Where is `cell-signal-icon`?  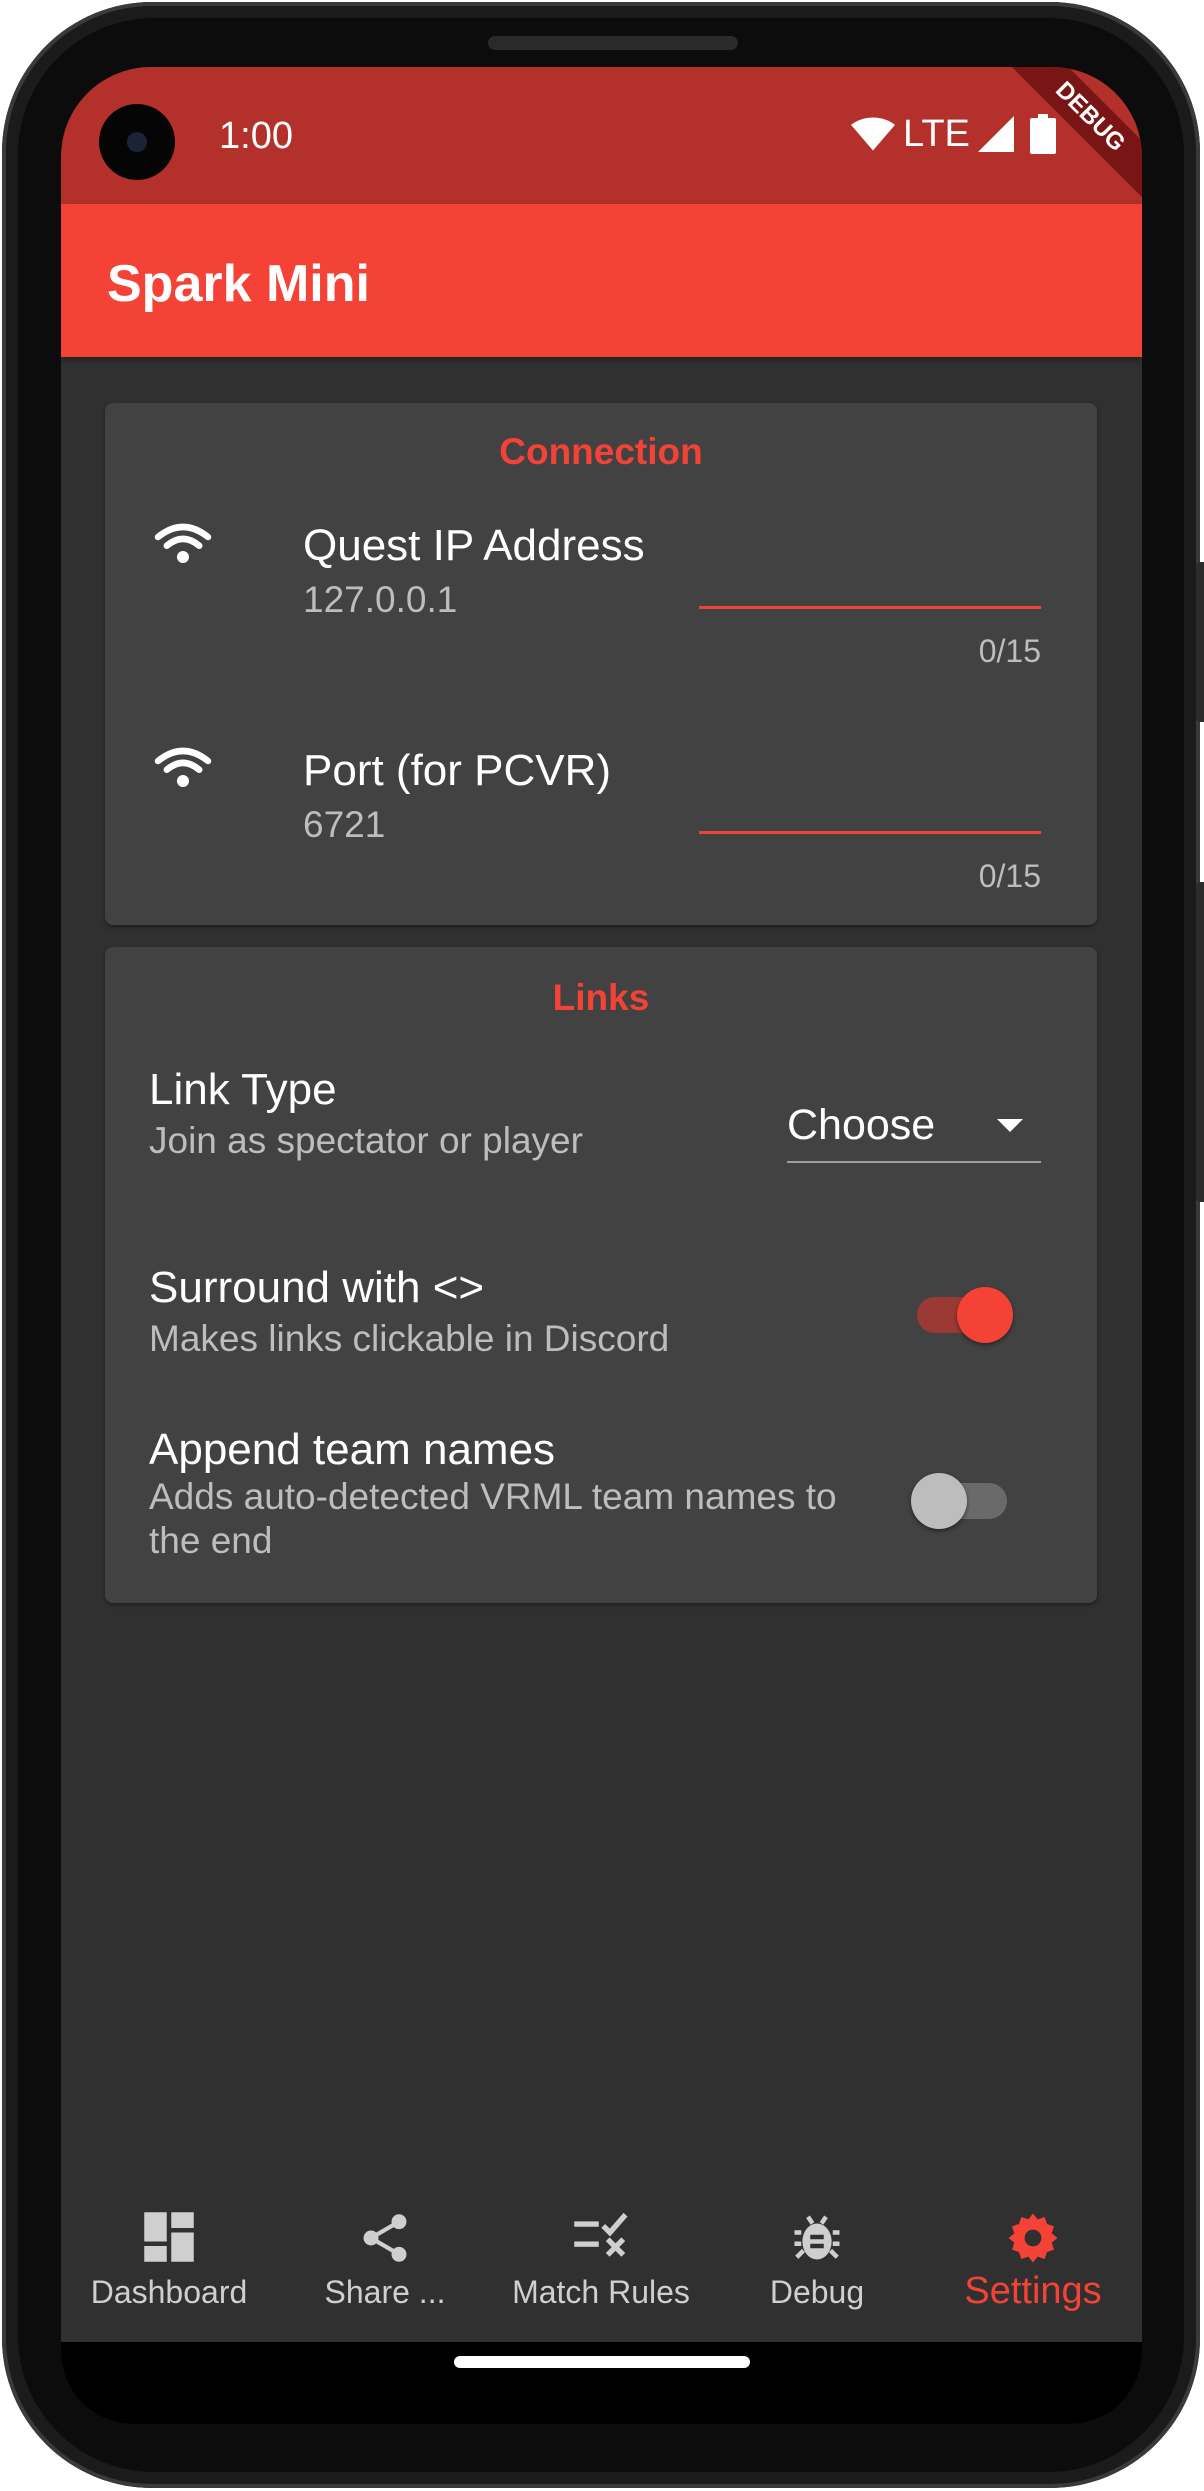 cell-signal-icon is located at coordinates (995, 134).